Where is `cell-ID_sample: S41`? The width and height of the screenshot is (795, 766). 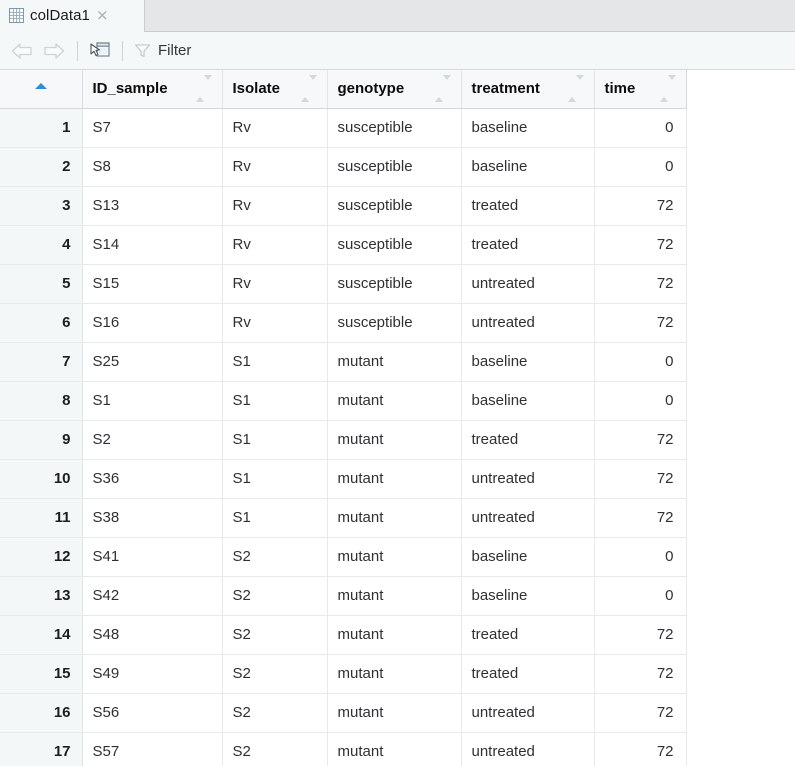 cell-ID_sample: S41 is located at coordinates (152, 557).